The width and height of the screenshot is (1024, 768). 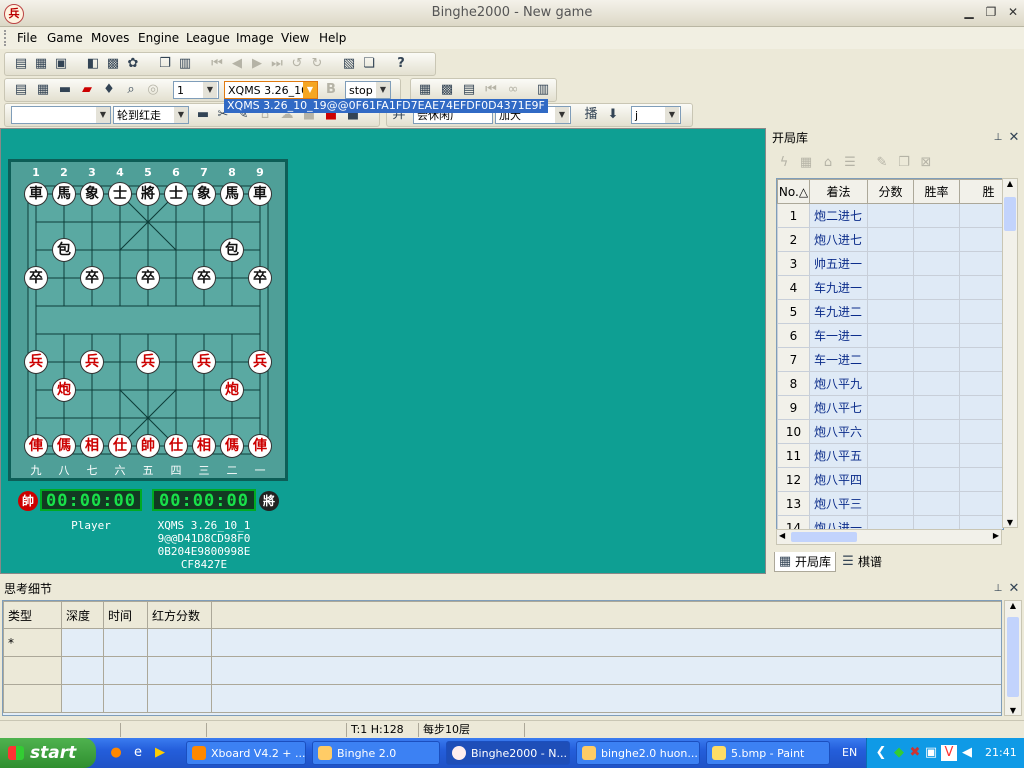 I want to click on scroll-thumb, so click(x=1010, y=214).